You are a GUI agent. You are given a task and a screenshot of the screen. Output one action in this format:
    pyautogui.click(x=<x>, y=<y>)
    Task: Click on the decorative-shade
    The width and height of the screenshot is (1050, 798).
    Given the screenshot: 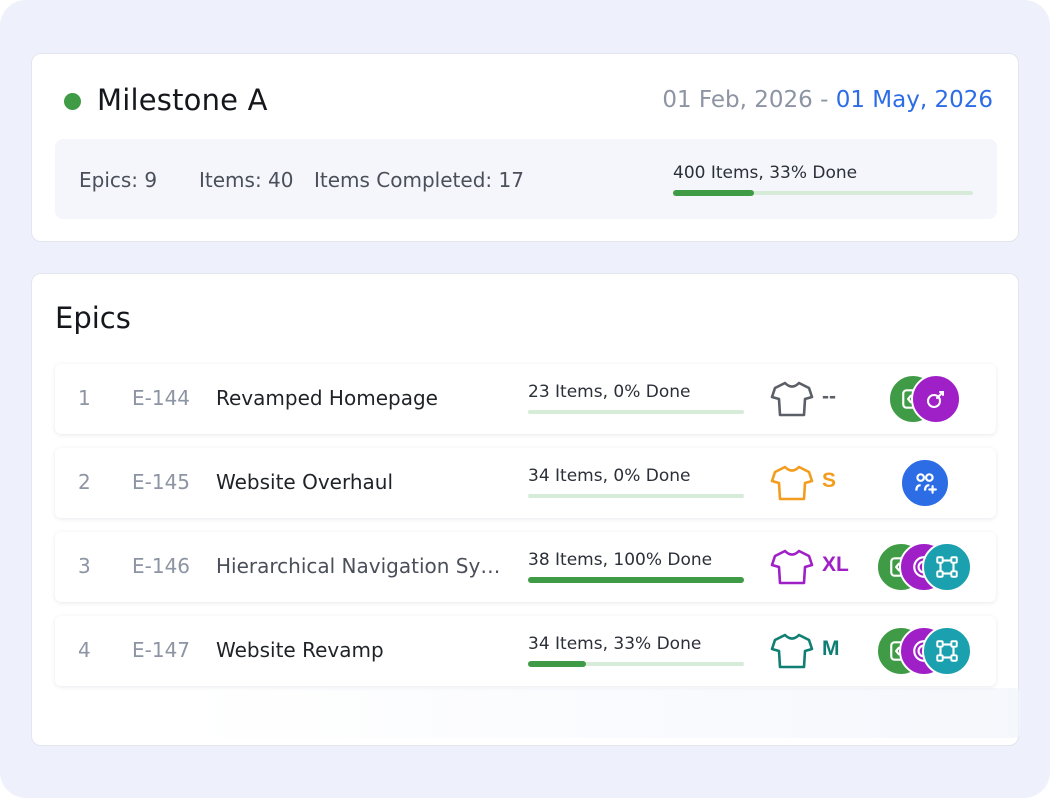 What is the action you would take?
    pyautogui.click(x=598, y=713)
    